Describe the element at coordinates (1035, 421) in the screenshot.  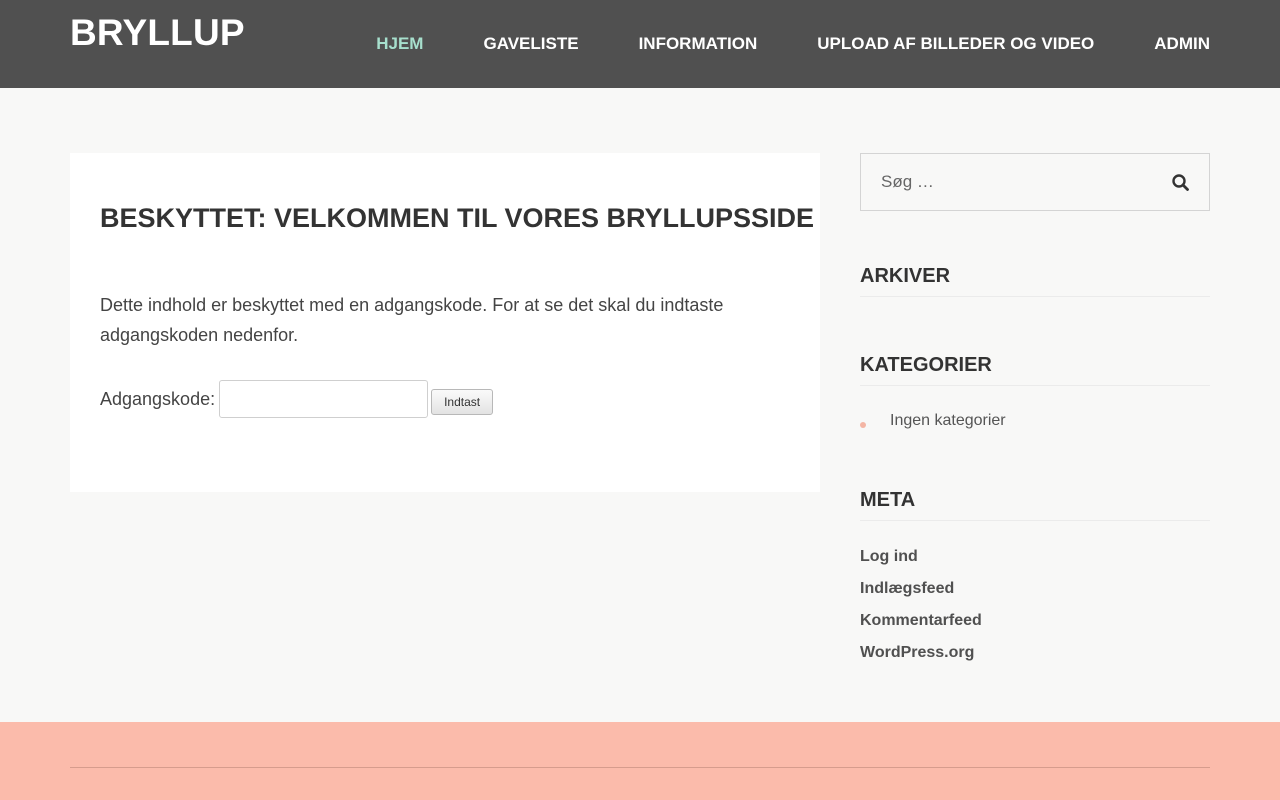
I see `list-item: Ingen kategorier` at that location.